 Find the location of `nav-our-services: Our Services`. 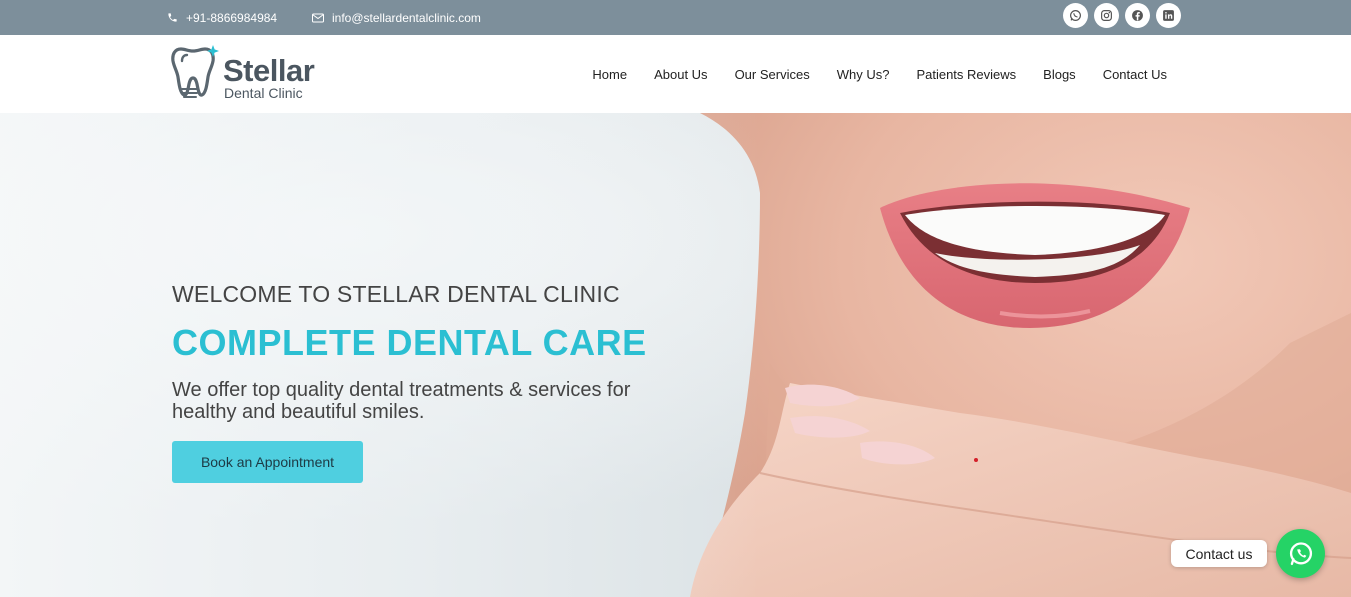

nav-our-services: Our Services is located at coordinates (772, 74).